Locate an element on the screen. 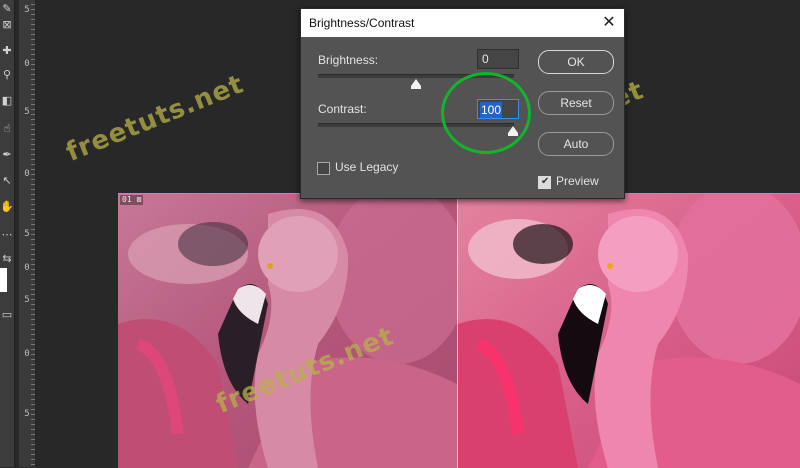  select-tool-icon: ↖ is located at coordinates (7, 180).